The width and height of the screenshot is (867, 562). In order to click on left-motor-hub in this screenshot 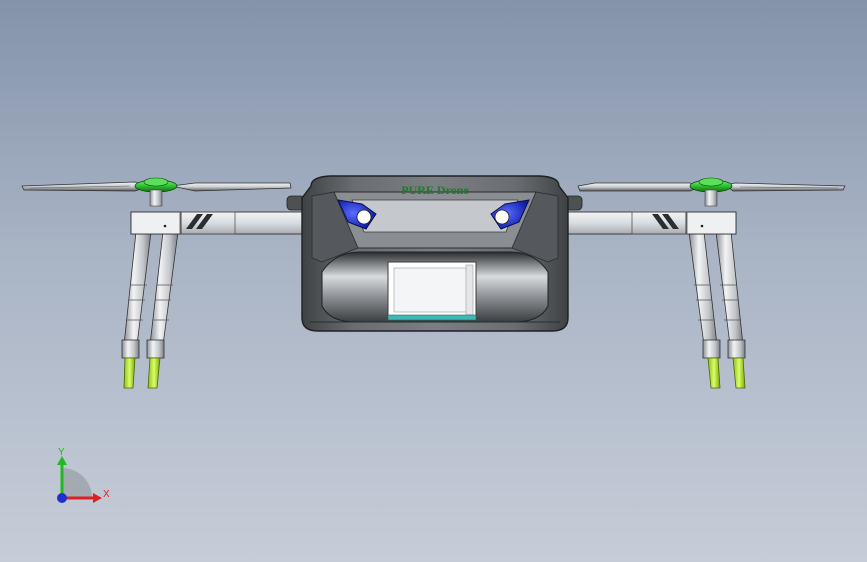, I will do `click(156, 192)`.